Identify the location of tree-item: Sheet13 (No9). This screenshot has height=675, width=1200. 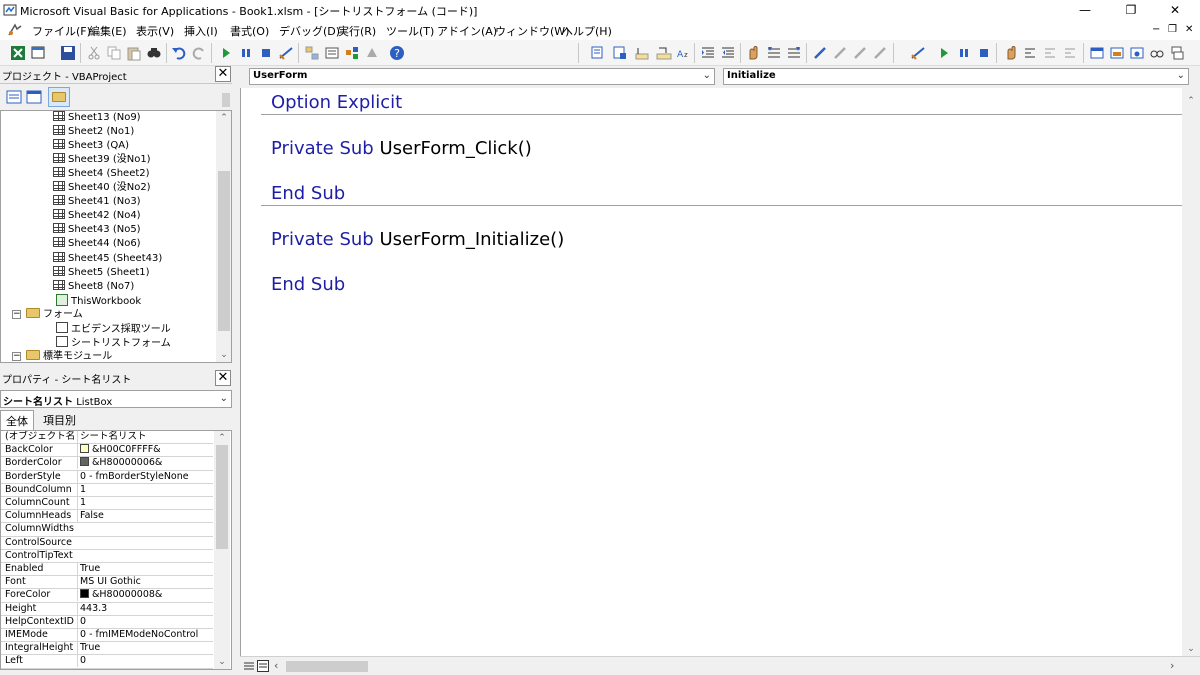
(97, 118).